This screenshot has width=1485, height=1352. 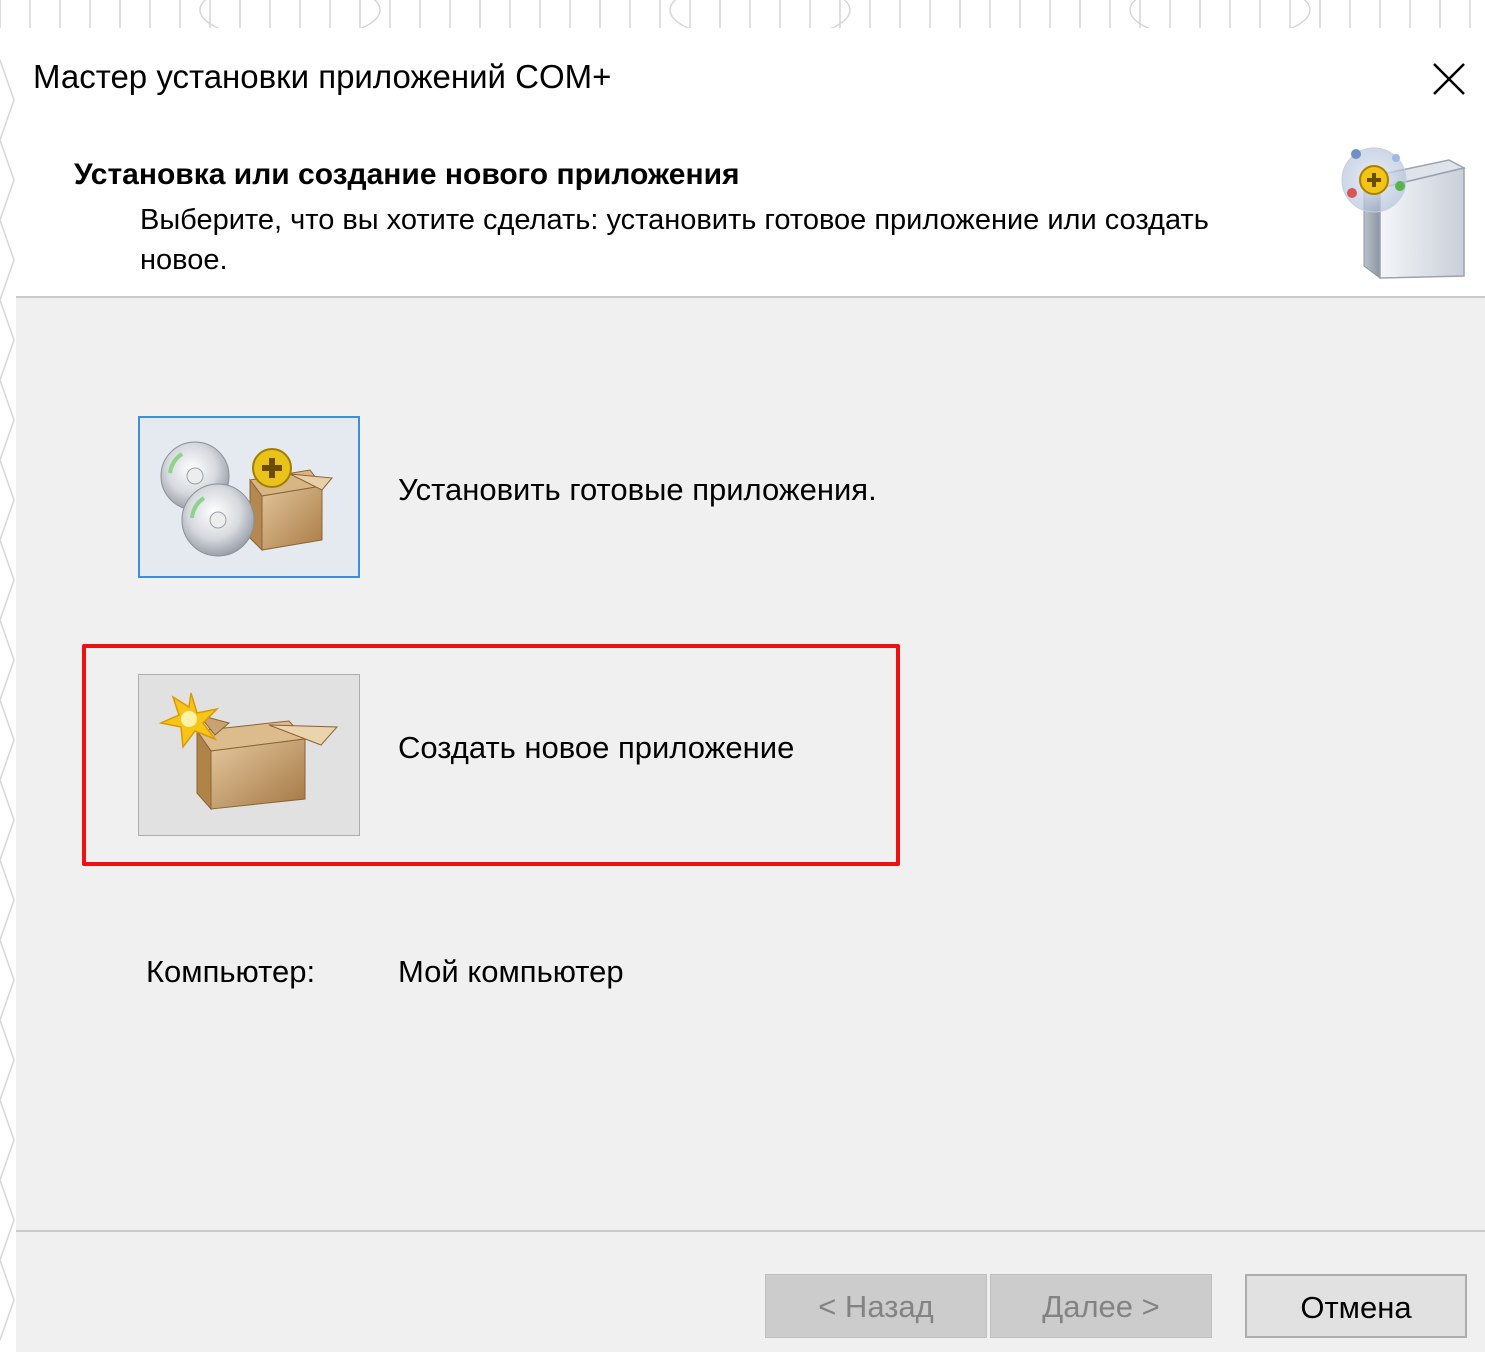 I want to click on create-new-option: Создать новое приложение, so click(x=538, y=755).